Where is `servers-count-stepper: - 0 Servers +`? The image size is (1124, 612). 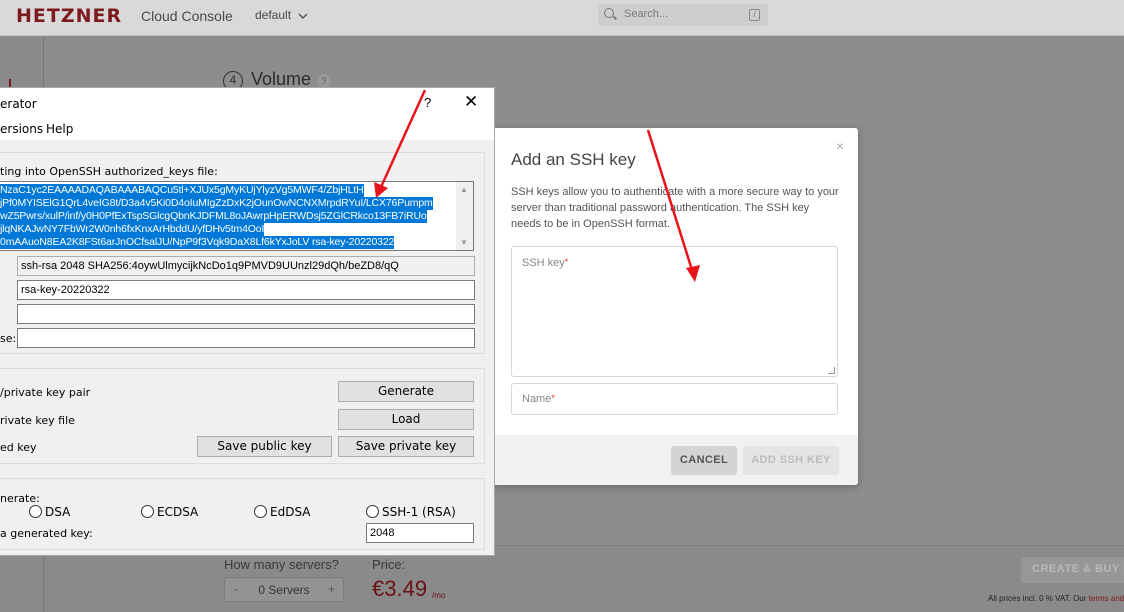 servers-count-stepper: - 0 Servers + is located at coordinates (284, 589).